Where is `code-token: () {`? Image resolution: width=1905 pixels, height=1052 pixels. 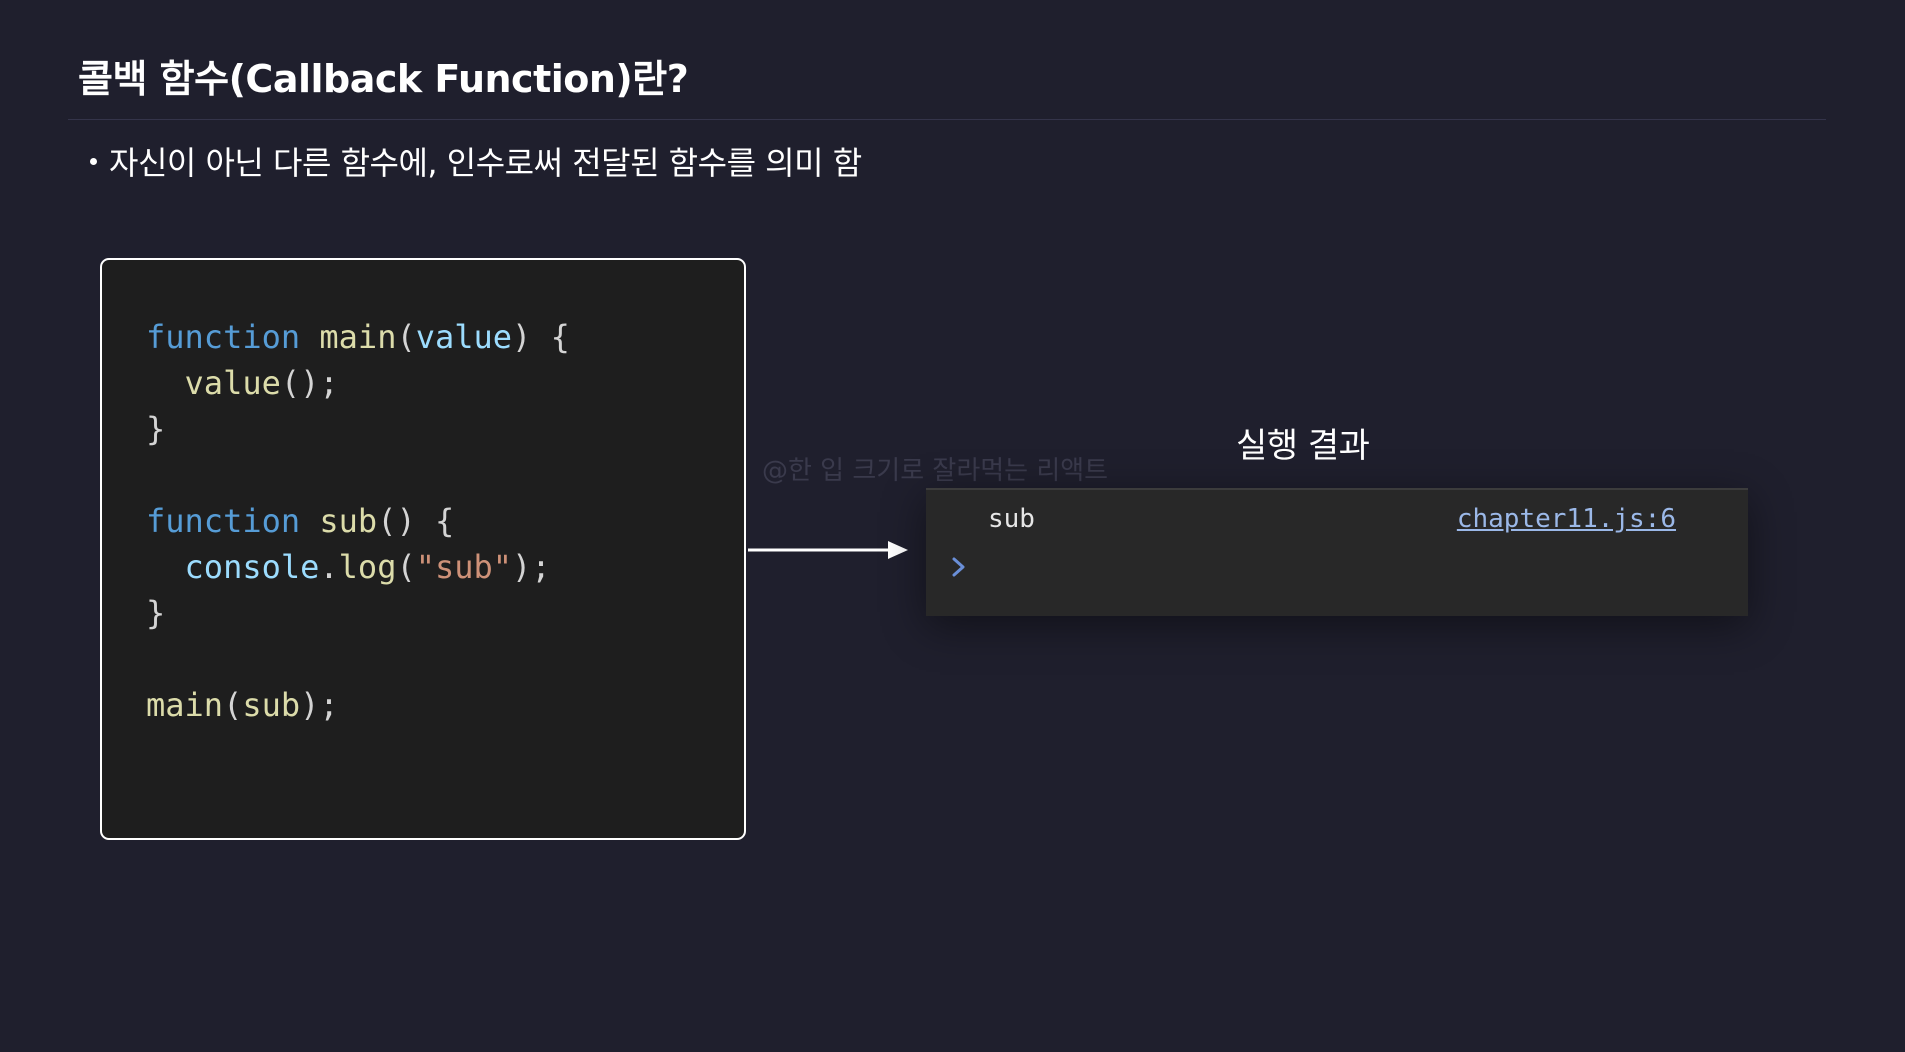 code-token: () { is located at coordinates (416, 521).